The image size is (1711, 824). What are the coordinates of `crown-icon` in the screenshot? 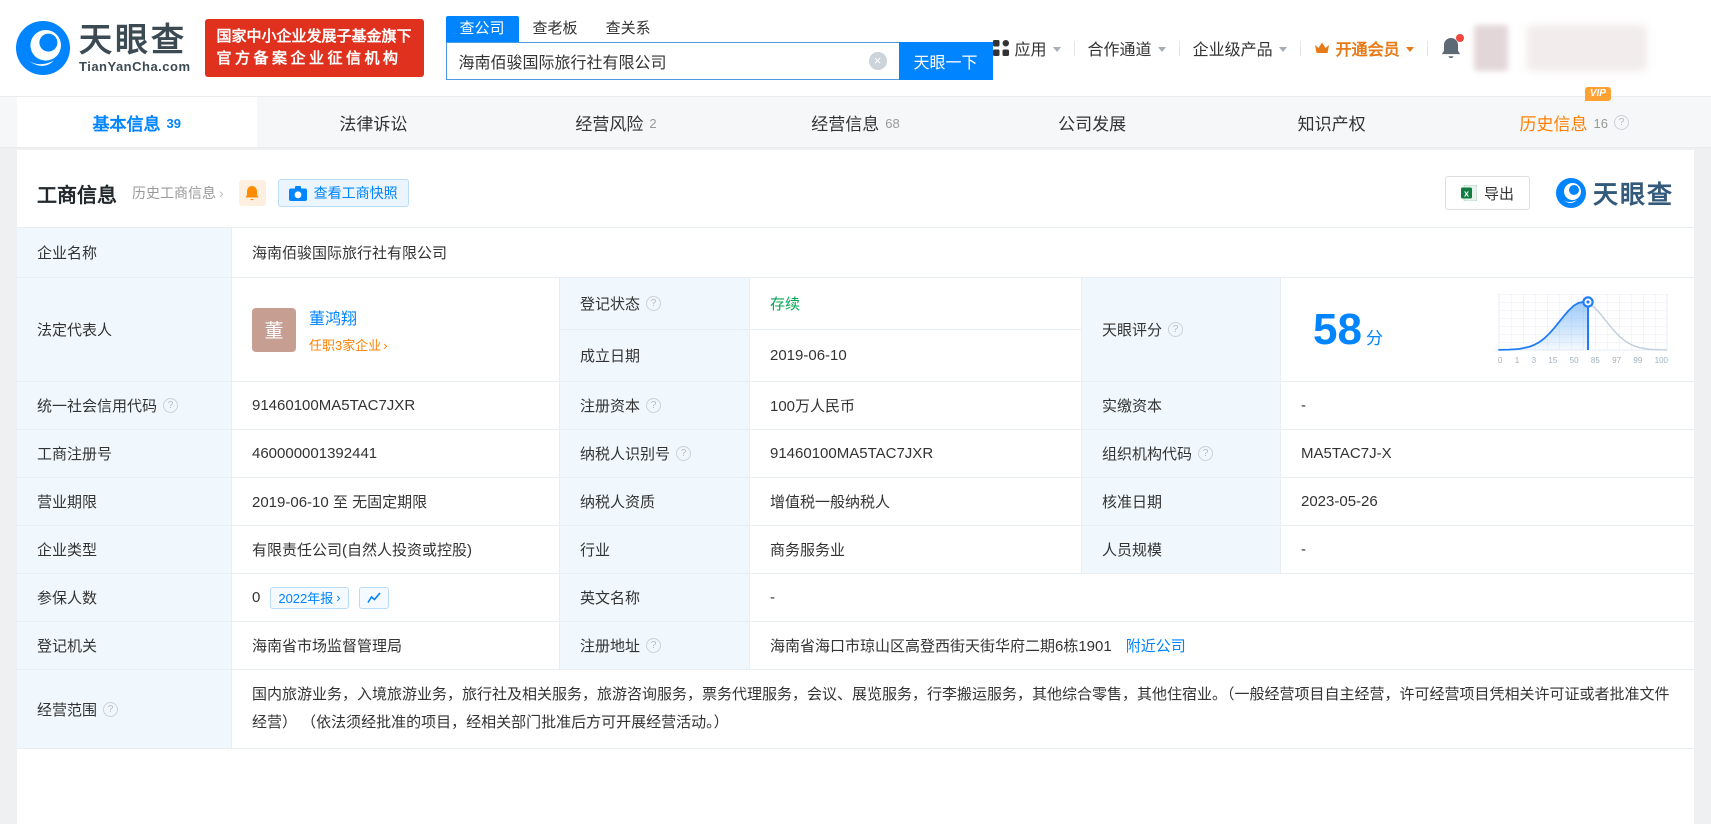 It's located at (1321, 47).